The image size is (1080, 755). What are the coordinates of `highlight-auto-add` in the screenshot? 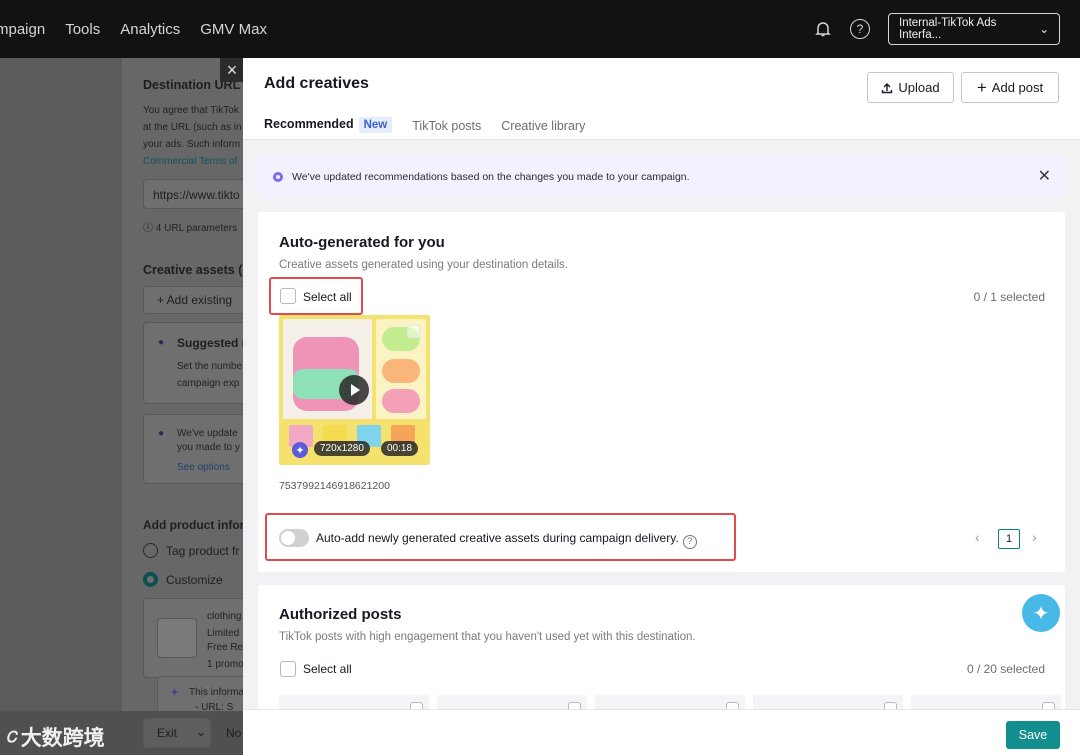 It's located at (500, 537).